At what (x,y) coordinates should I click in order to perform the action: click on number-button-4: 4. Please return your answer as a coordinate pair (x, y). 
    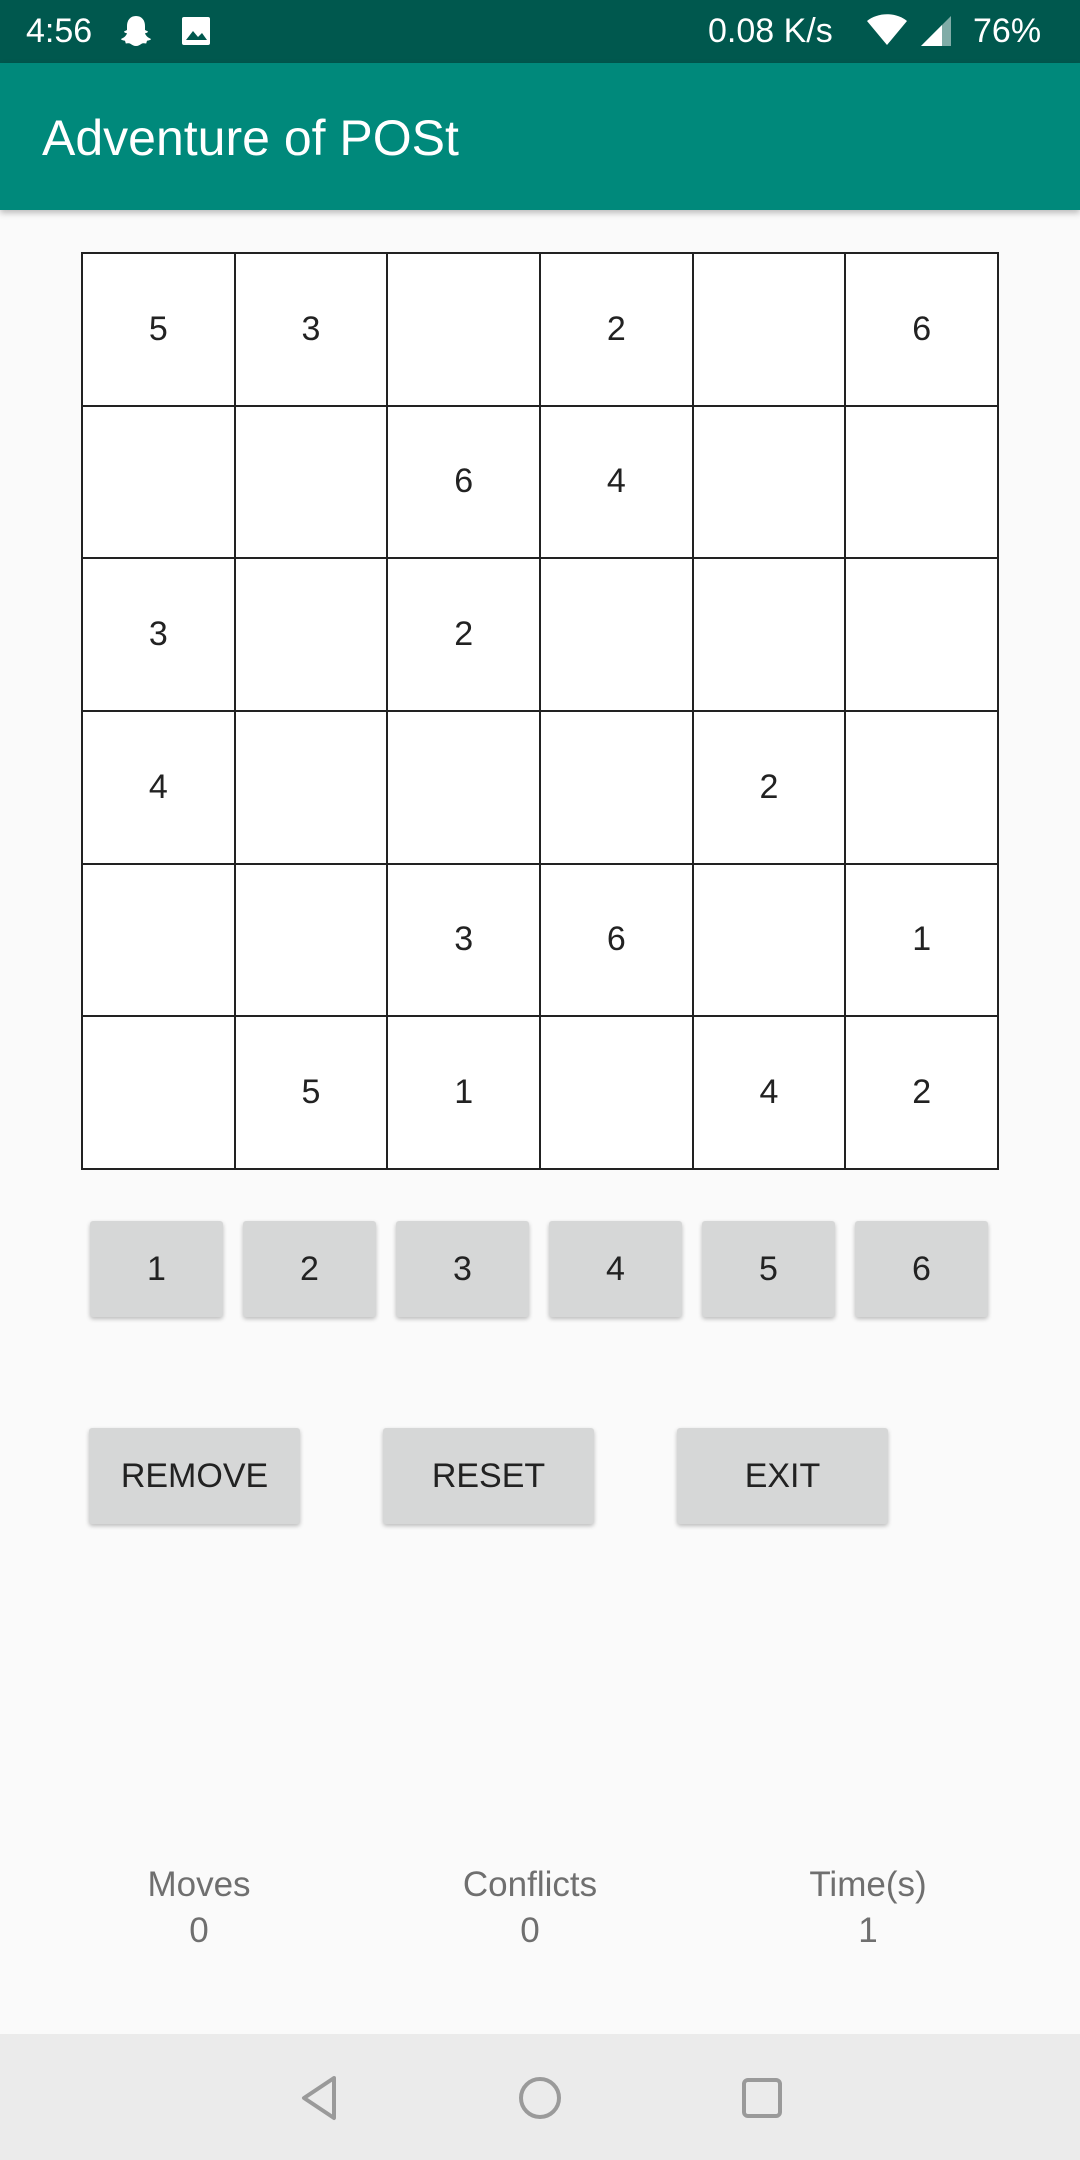
    Looking at the image, I should click on (615, 1269).